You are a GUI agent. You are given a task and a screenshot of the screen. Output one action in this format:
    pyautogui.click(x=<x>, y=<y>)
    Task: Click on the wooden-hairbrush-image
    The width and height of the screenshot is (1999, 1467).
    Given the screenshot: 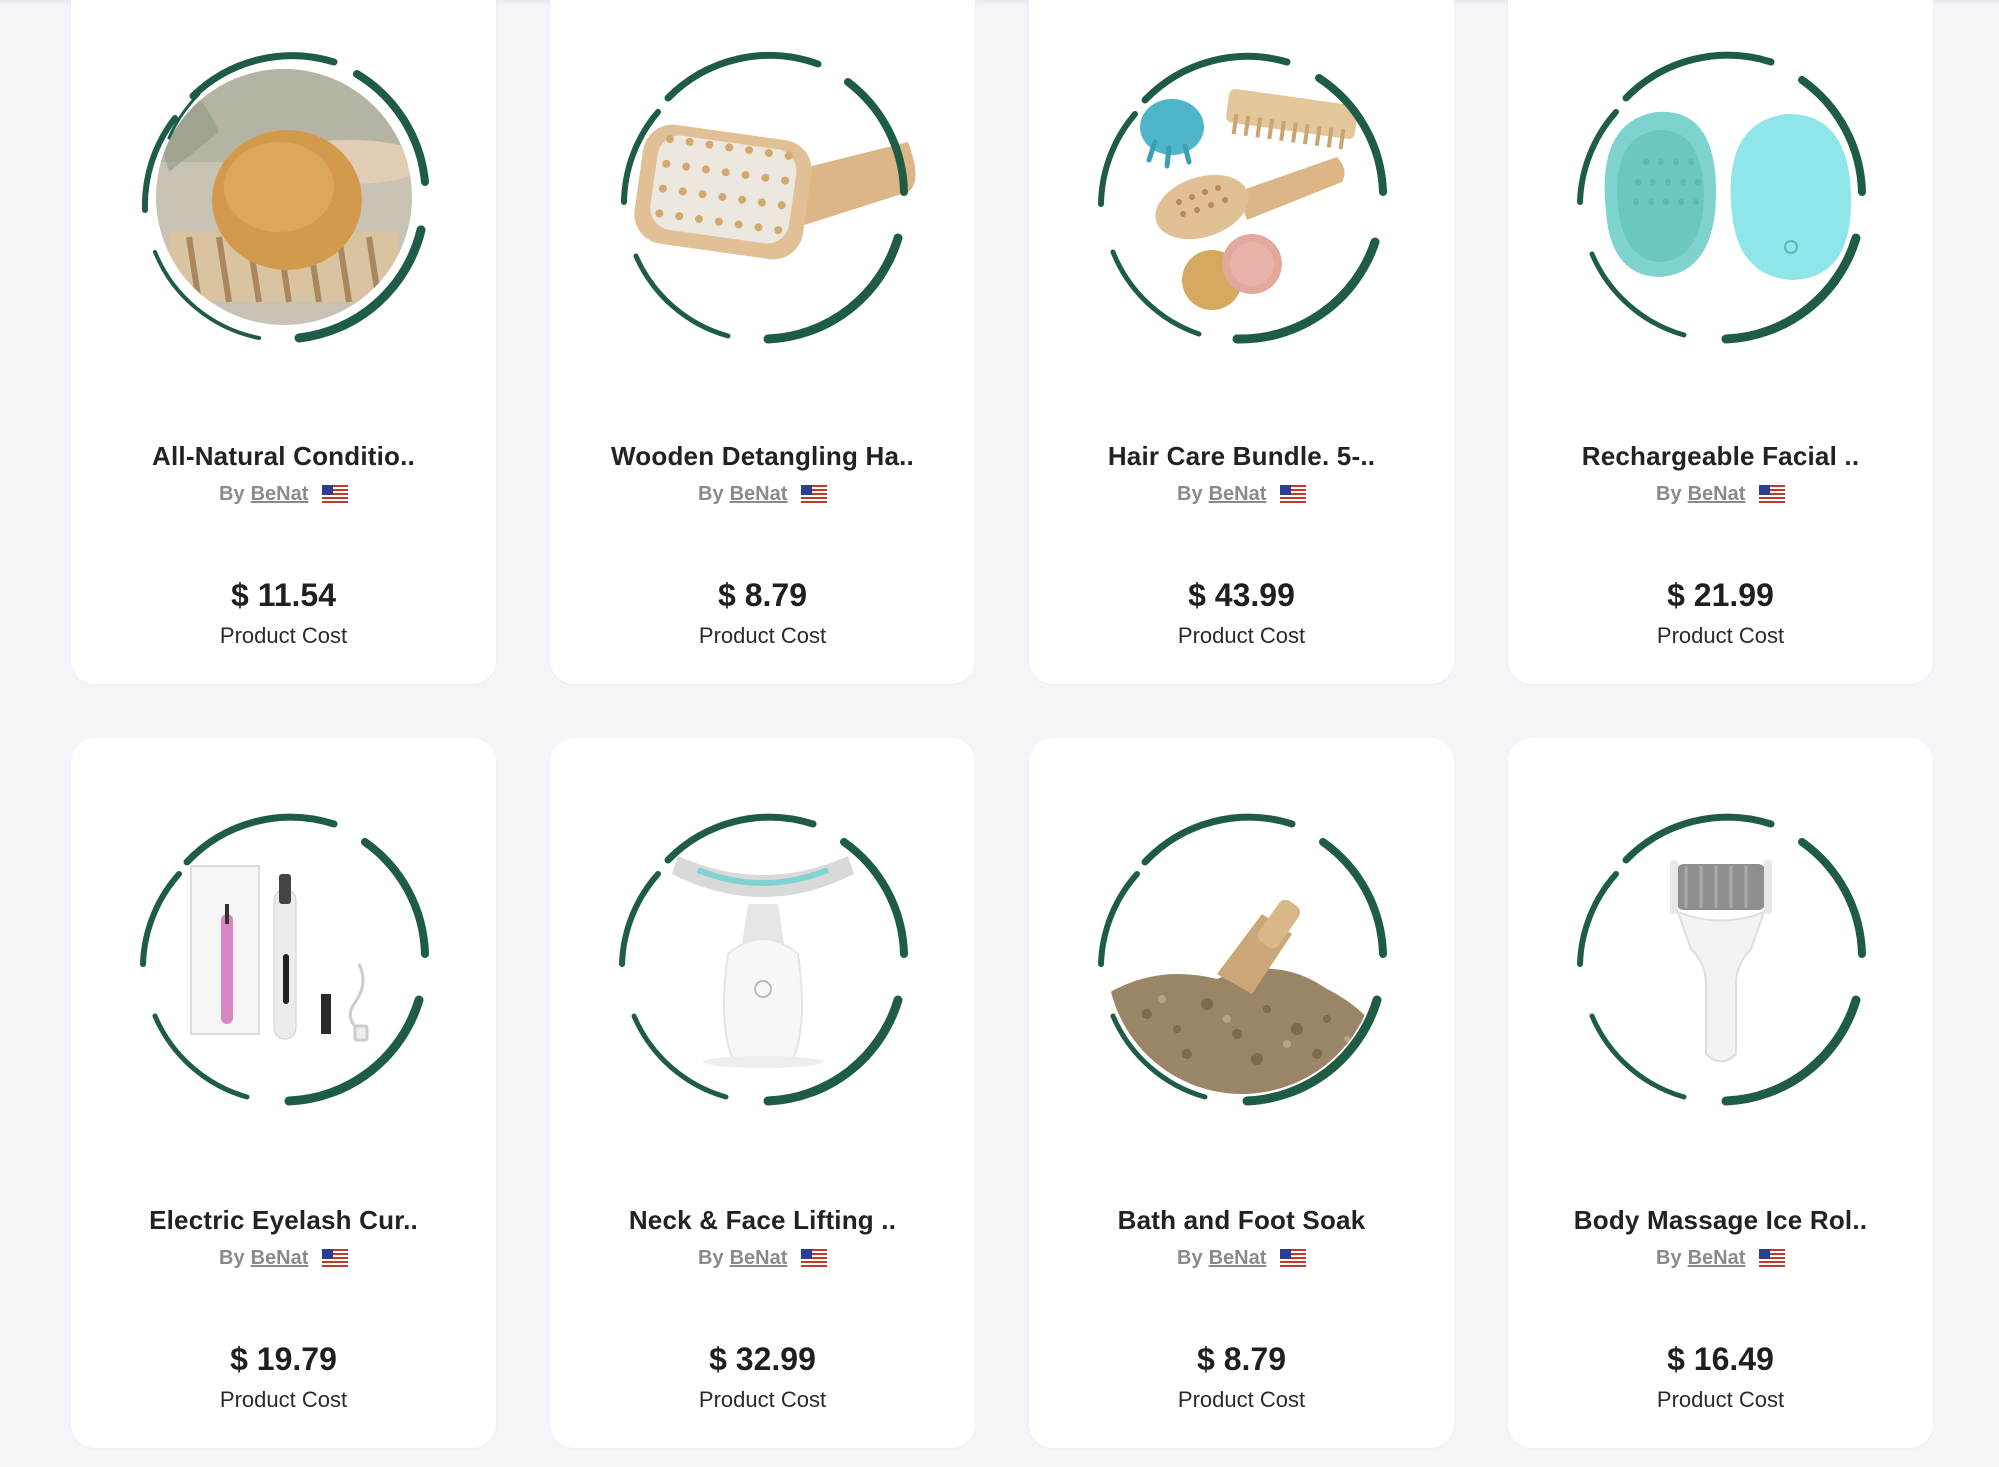 What is the action you would take?
    pyautogui.click(x=767, y=197)
    